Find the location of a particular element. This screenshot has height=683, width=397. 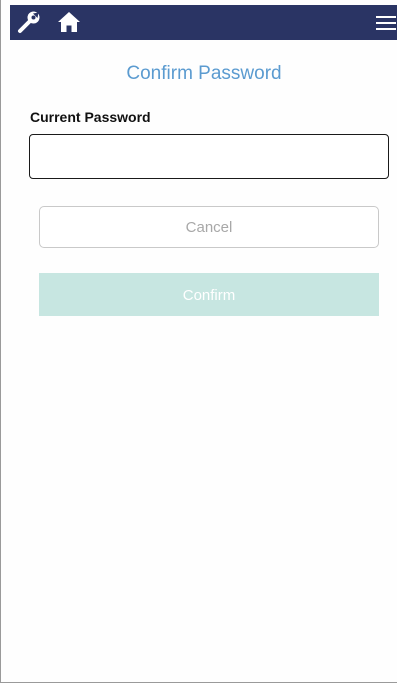

confirm-button: Confirm is located at coordinates (209, 294).